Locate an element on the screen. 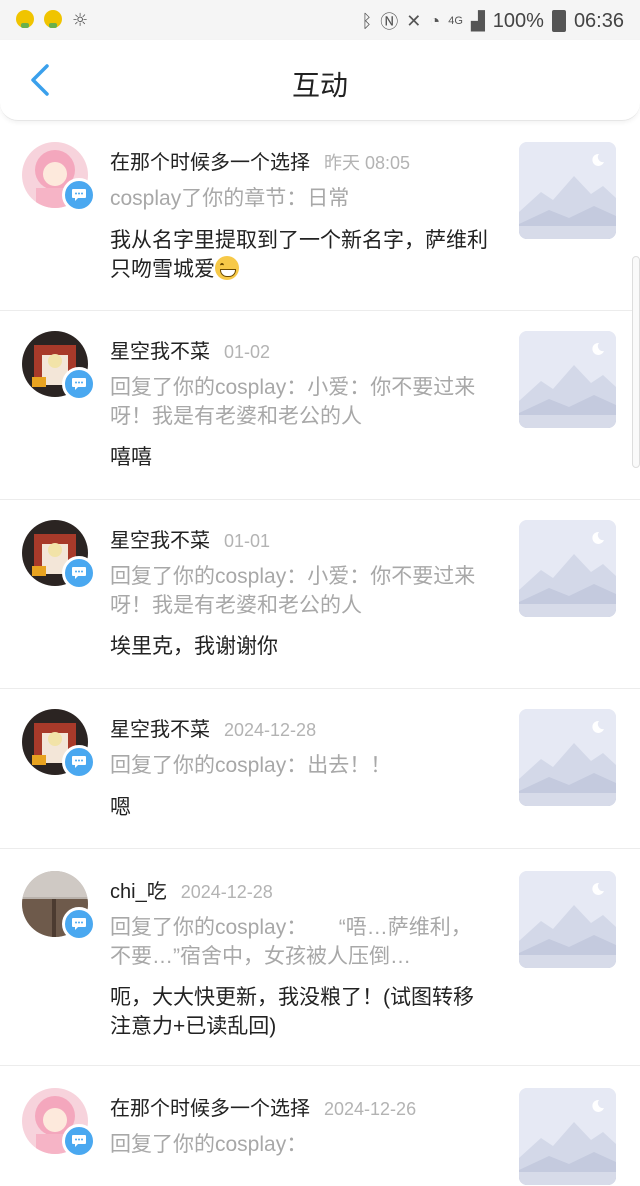  name-row: 星空我不菜 01-02 is located at coordinates (190, 349).